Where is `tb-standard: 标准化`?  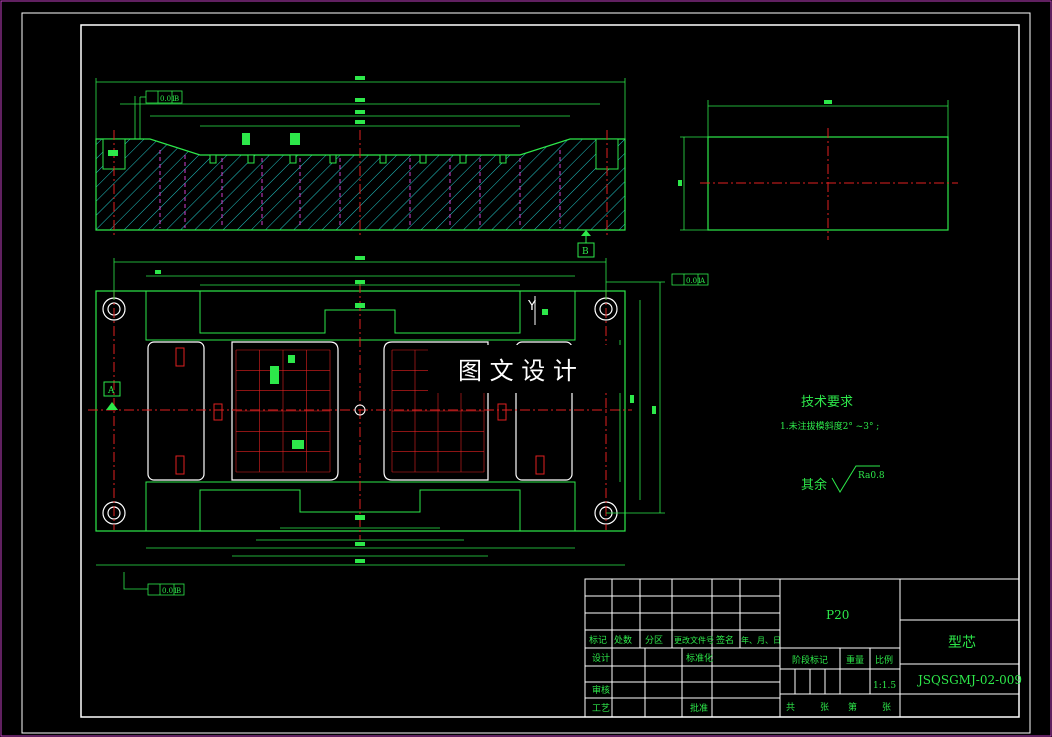
tb-standard: 标准化 is located at coordinates (699, 658).